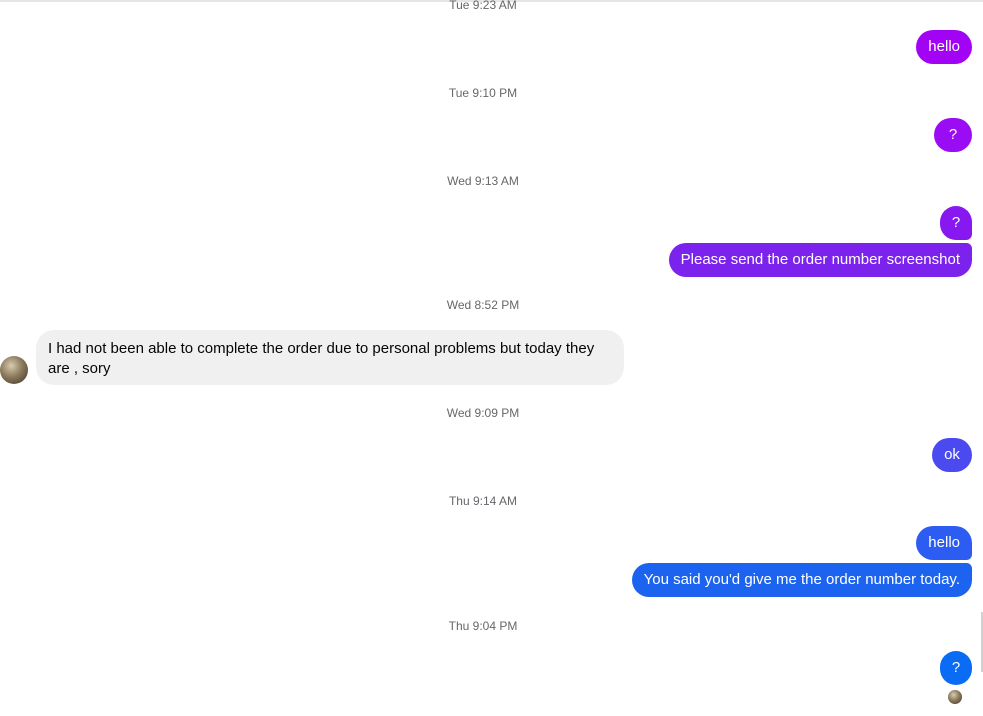 The image size is (983, 716). What do you see at coordinates (483, 305) in the screenshot?
I see `timestamp: Wed 8:52 PM` at bounding box center [483, 305].